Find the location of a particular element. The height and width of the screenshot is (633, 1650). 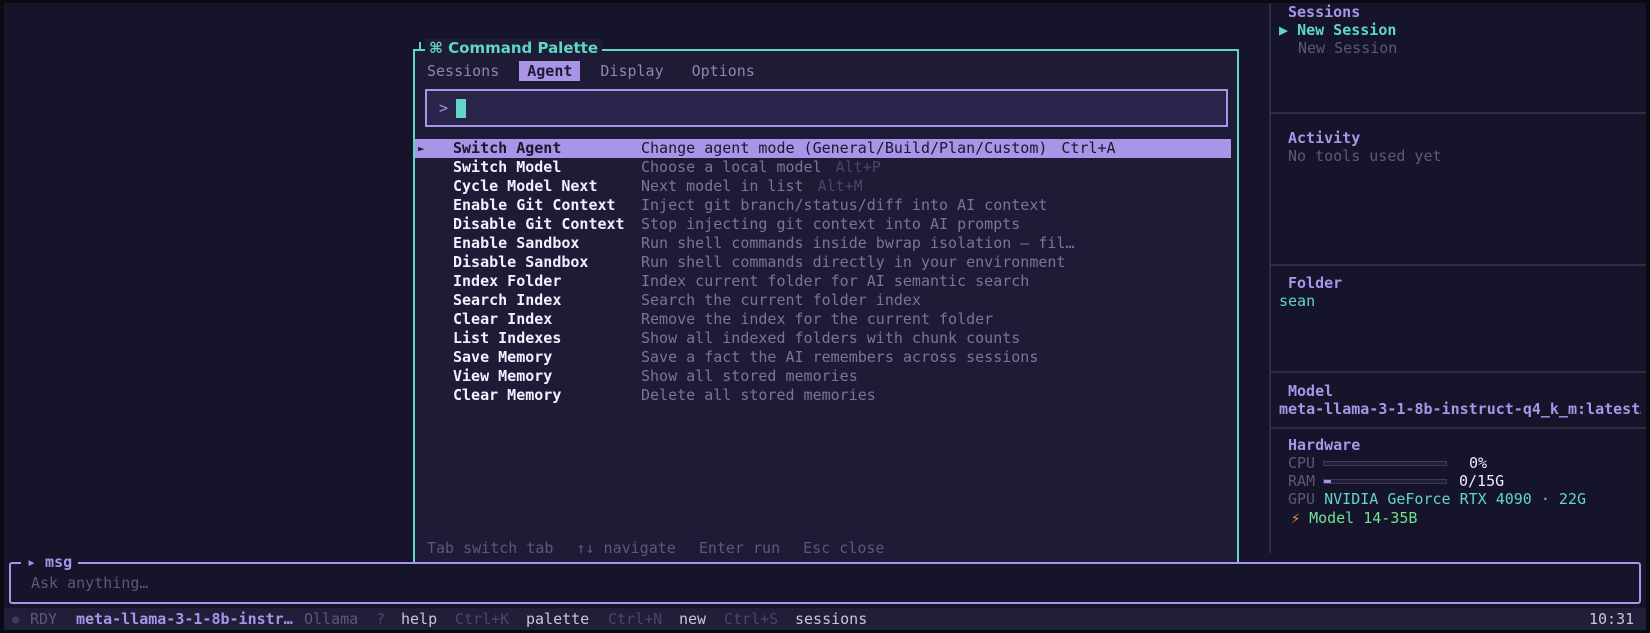

command-description-text: Show all stored memories is located at coordinates (749, 376).